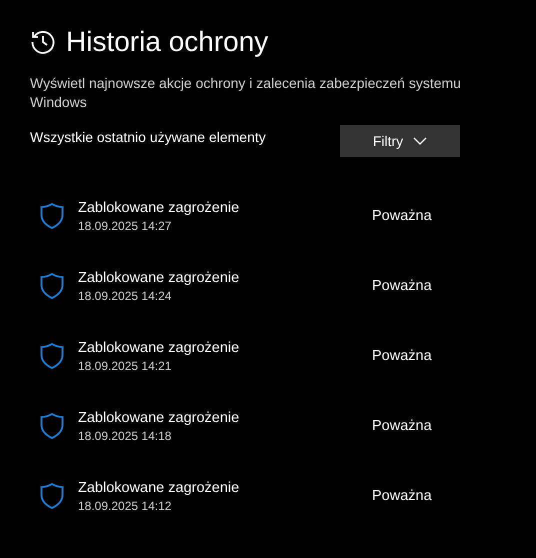  Describe the element at coordinates (125, 225) in the screenshot. I see `item-date: 18.09.2025 14:27` at that location.